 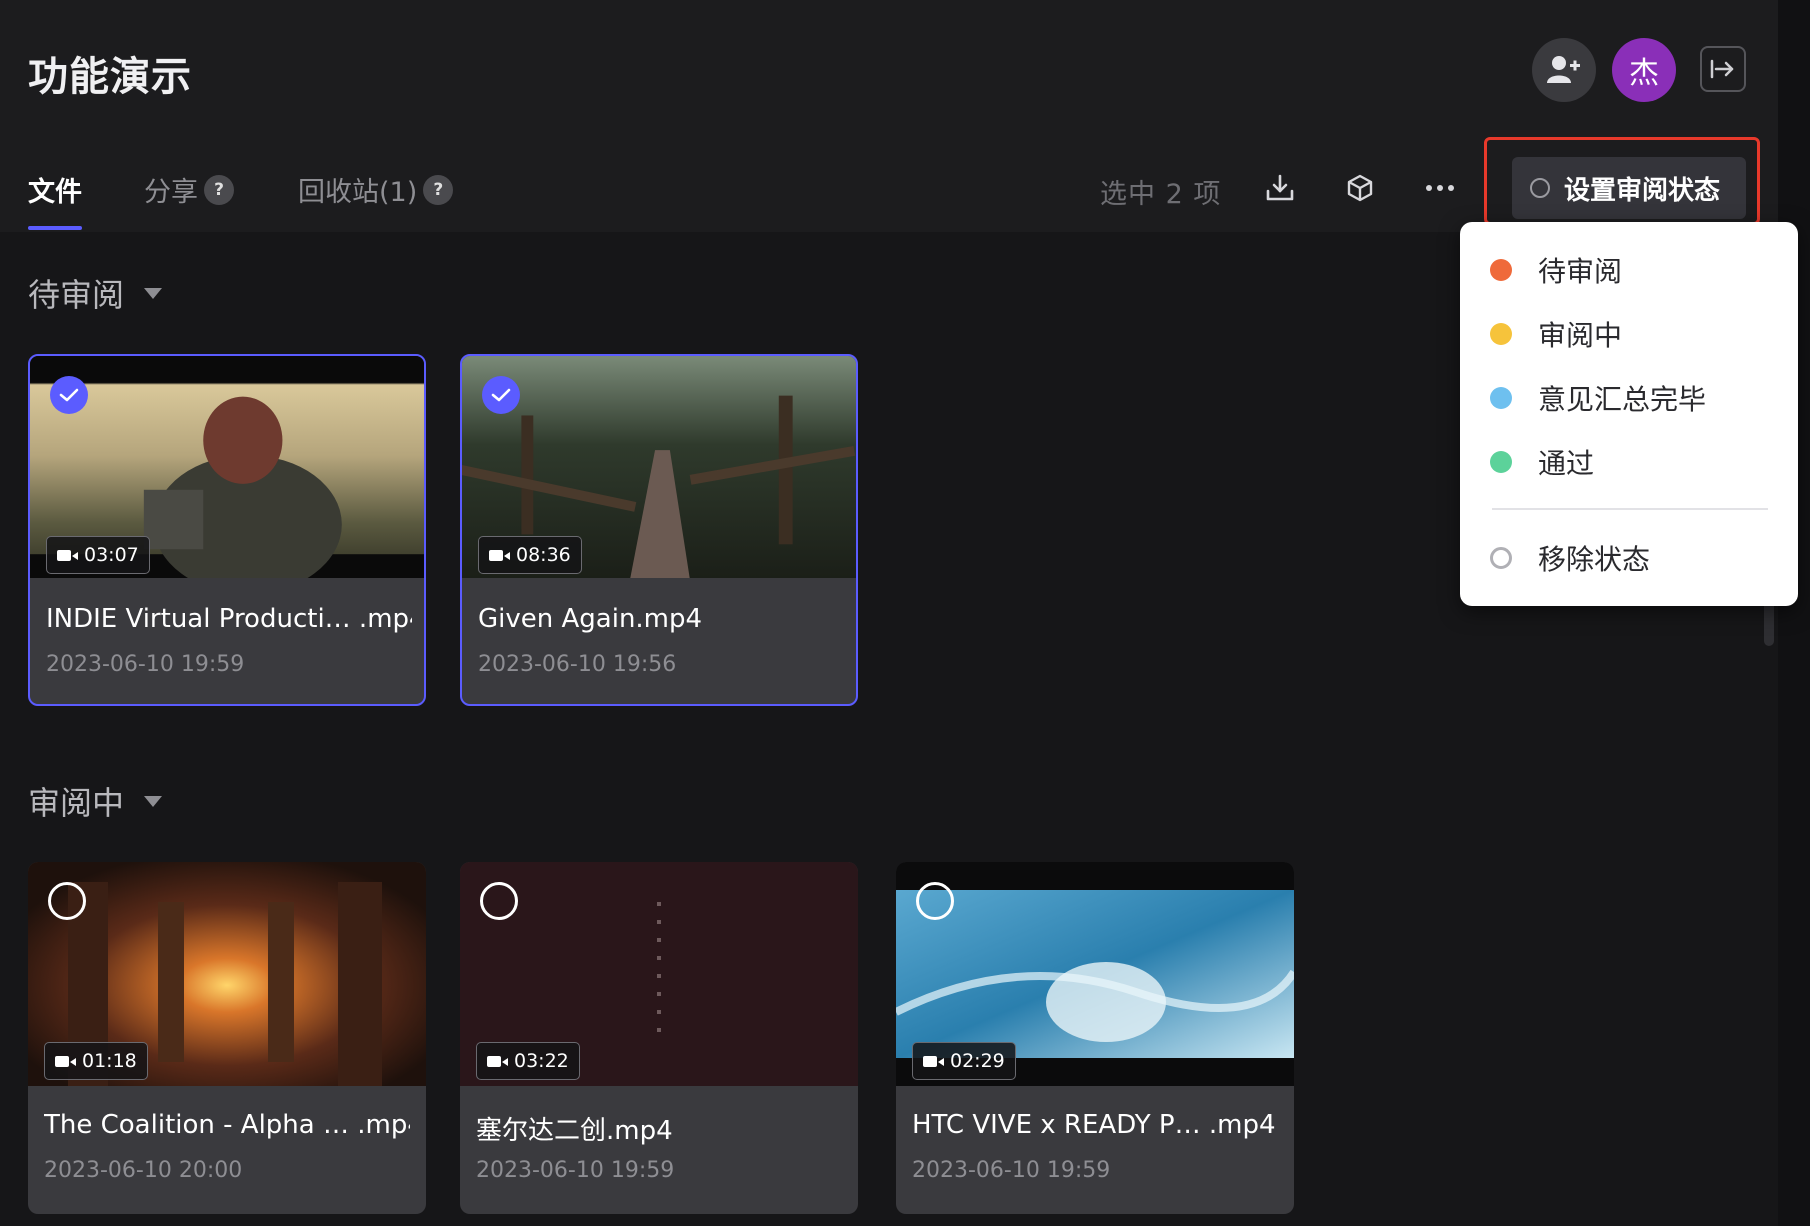 I want to click on invite-member-button, so click(x=1564, y=70).